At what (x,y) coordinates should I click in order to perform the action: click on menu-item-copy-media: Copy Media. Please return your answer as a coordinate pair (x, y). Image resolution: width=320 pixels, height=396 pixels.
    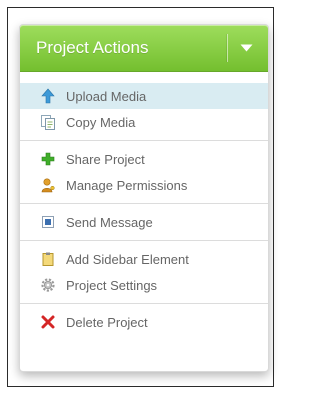
    Looking at the image, I should click on (144, 122).